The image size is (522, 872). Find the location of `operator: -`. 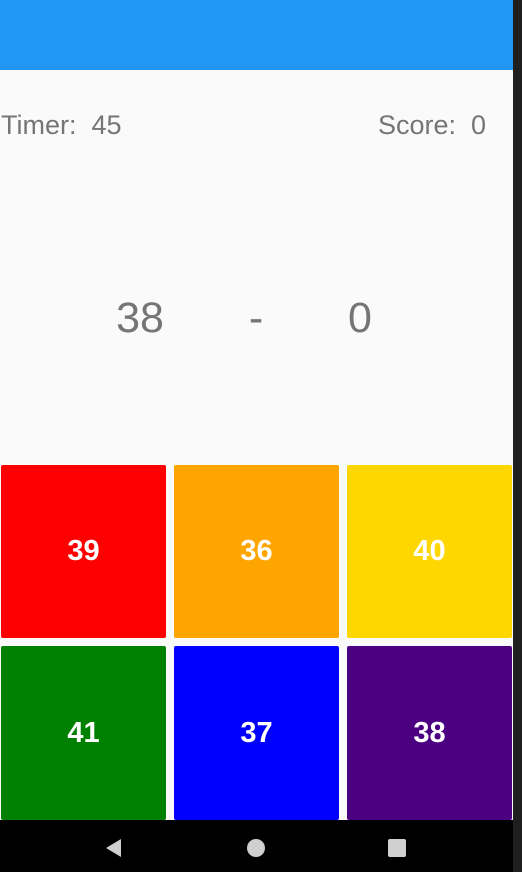

operator: - is located at coordinates (256, 318).